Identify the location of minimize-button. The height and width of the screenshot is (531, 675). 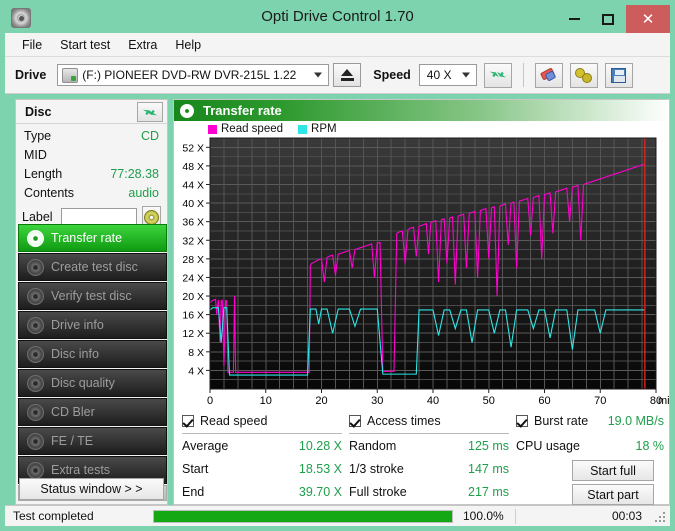
(574, 19).